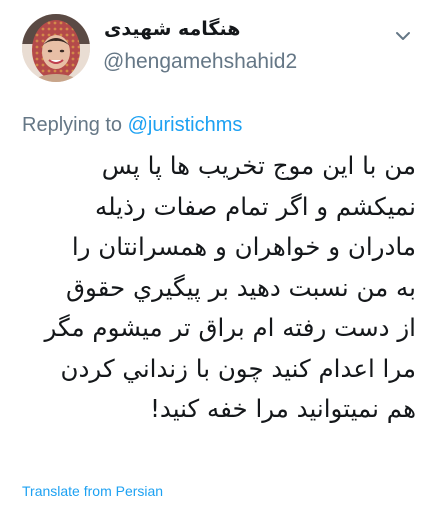 This screenshot has width=432, height=520. Describe the element at coordinates (255, 206) in the screenshot. I see `tweet-text-line: نمیکشم و اگر تمام صفات رذیله` at that location.